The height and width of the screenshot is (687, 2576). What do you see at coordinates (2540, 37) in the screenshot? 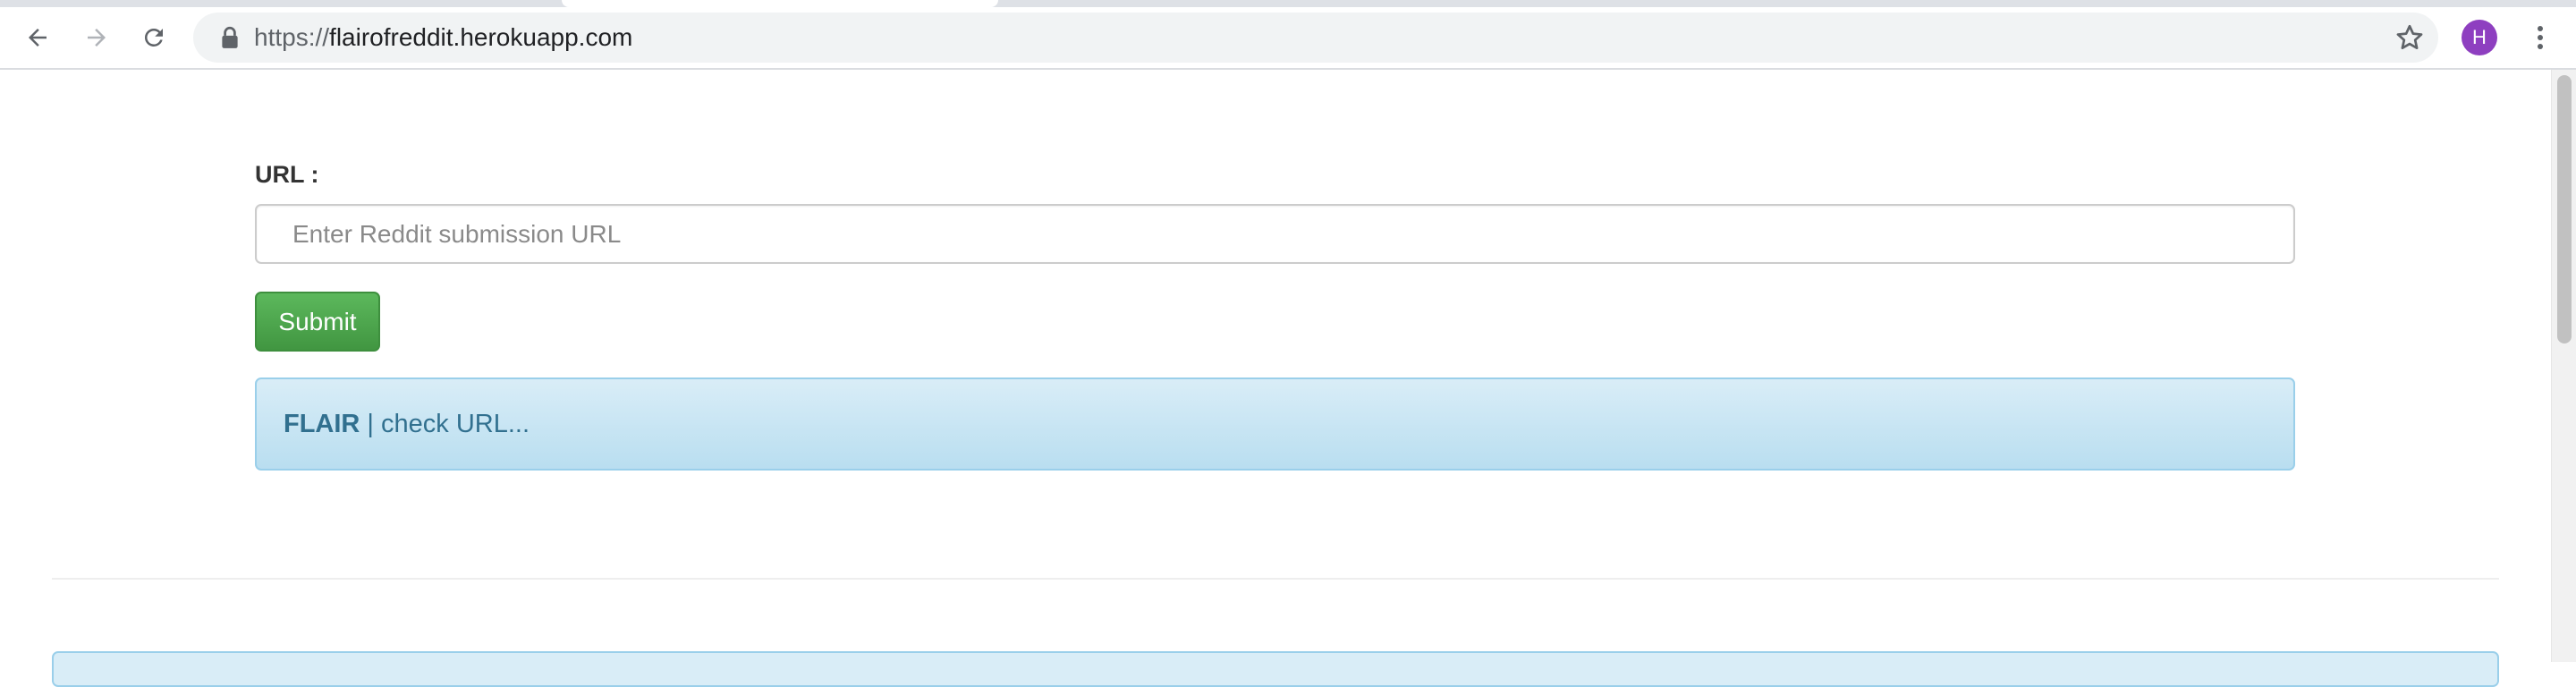
I see `kebab-menu-icon` at bounding box center [2540, 37].